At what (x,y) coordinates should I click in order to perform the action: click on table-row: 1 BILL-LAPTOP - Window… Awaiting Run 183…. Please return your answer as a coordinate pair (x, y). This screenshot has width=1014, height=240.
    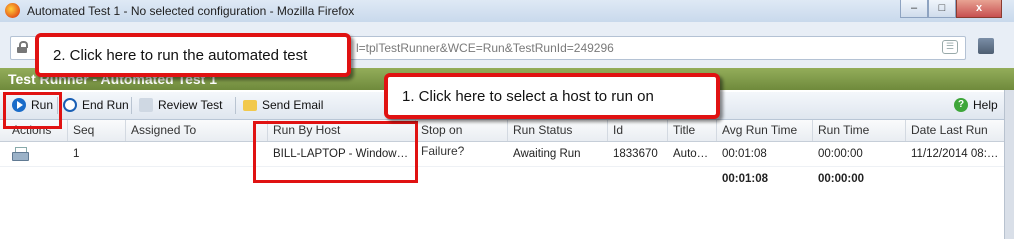
    Looking at the image, I should click on (502, 154).